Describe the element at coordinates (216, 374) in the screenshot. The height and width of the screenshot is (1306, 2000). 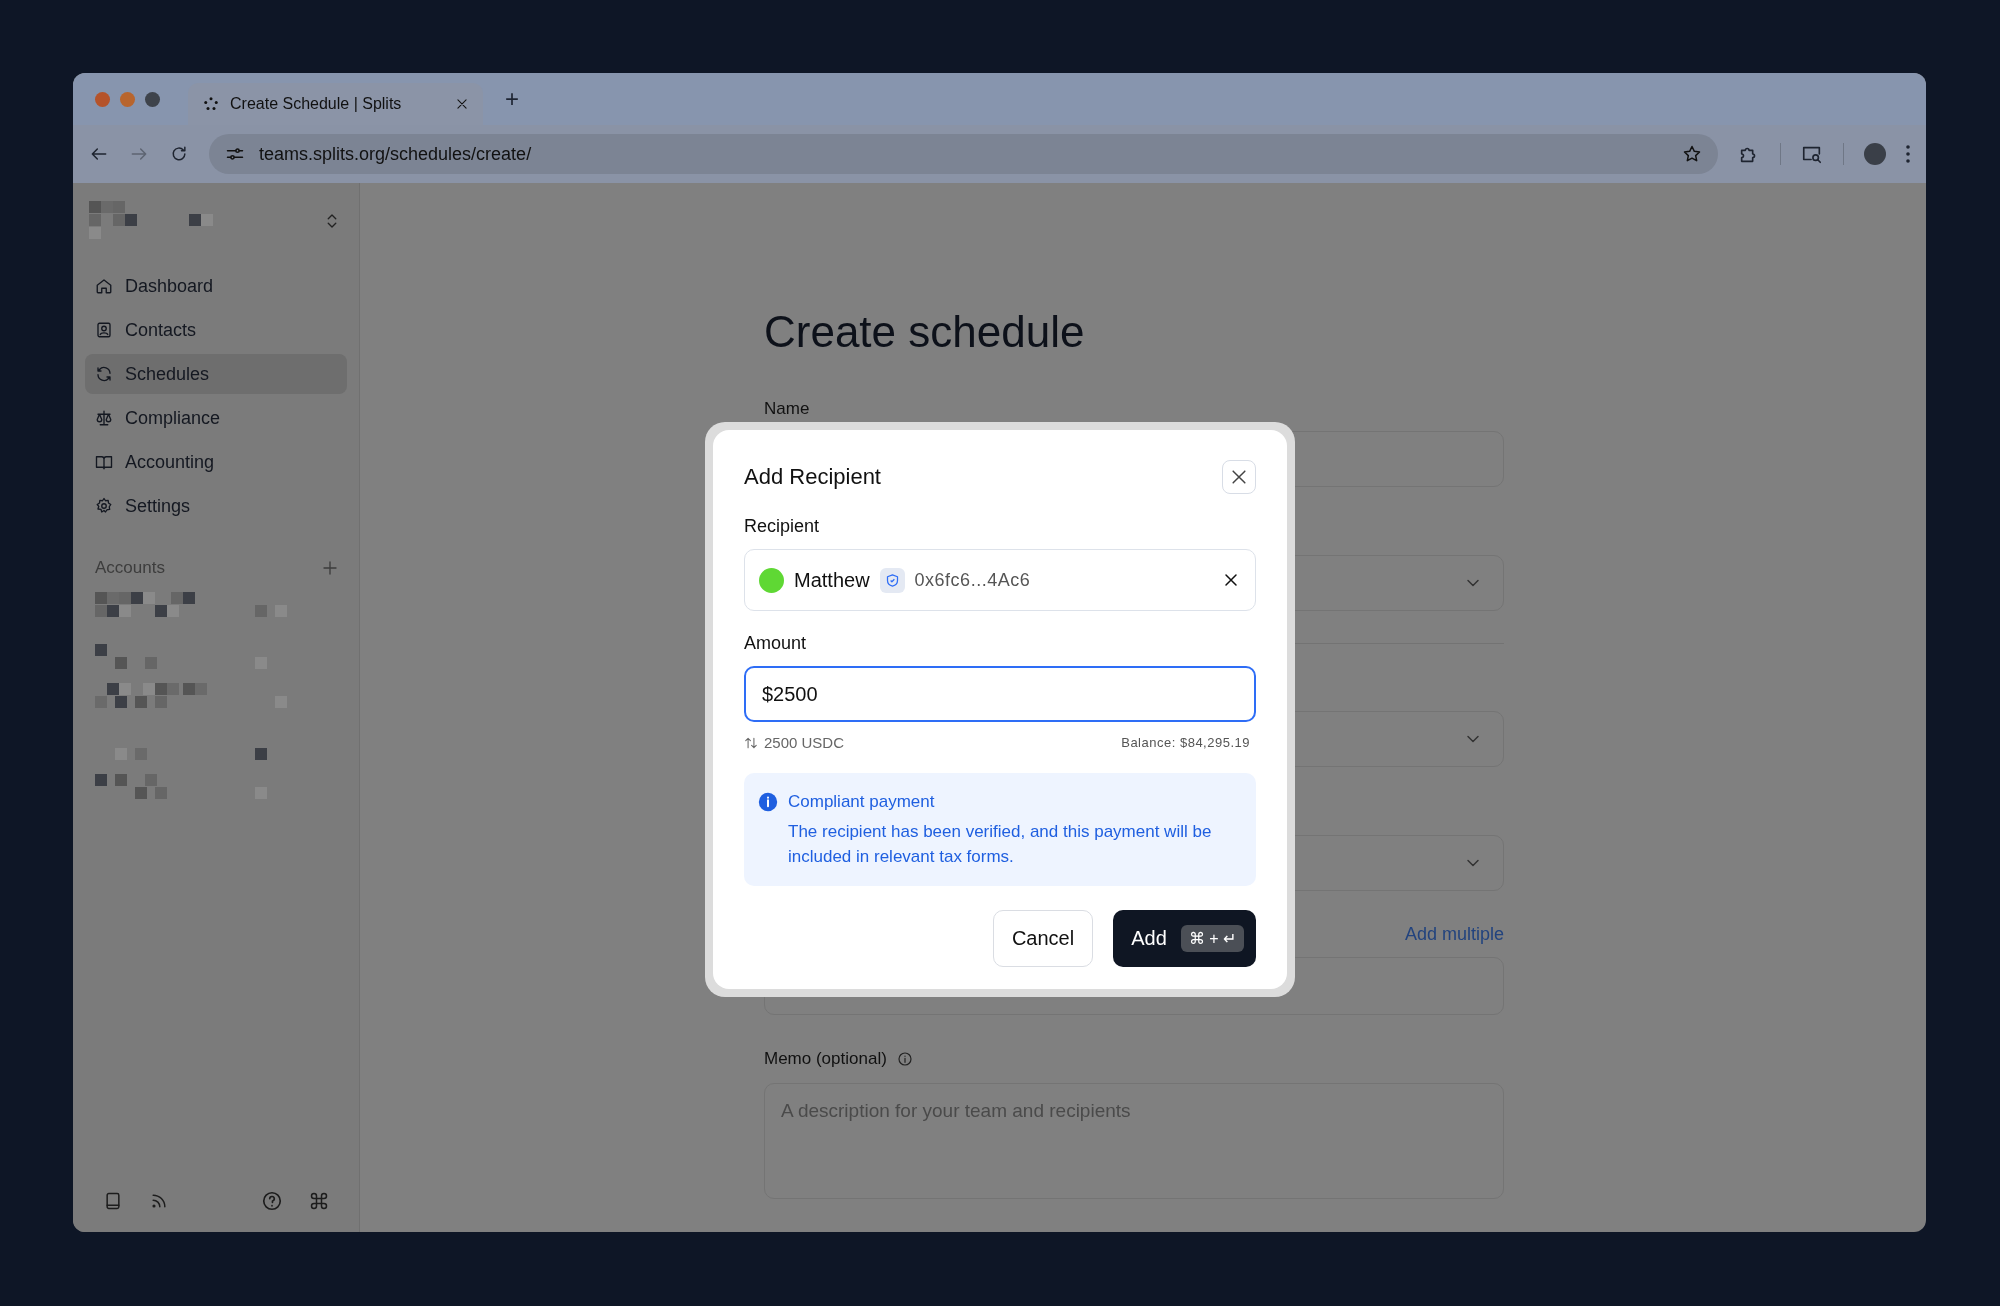
I see `nav-item: Schedules` at that location.